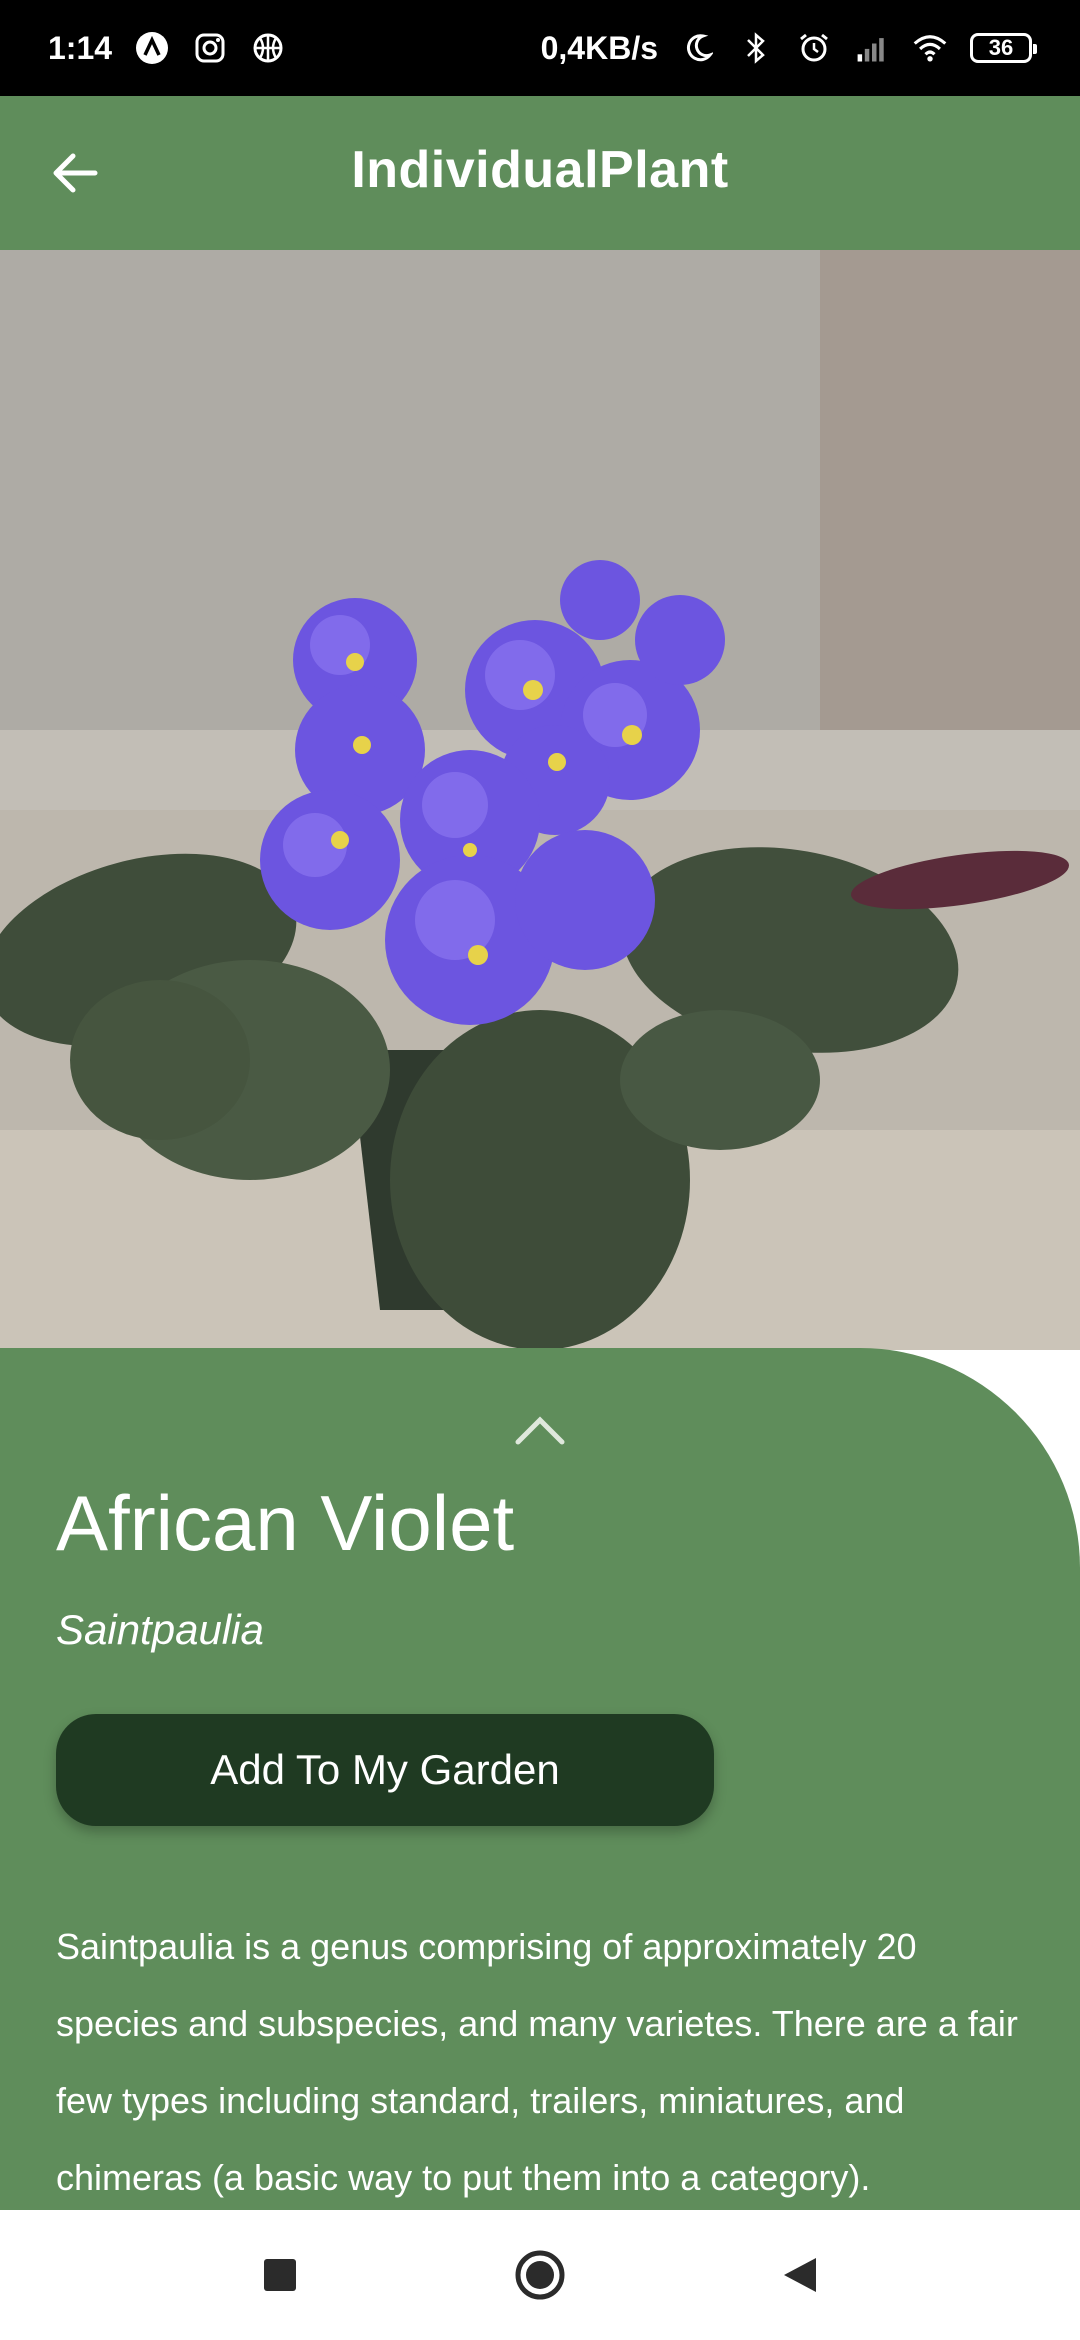 The width and height of the screenshot is (1080, 2340). Describe the element at coordinates (756, 48) in the screenshot. I see `bluetooth-icon` at that location.